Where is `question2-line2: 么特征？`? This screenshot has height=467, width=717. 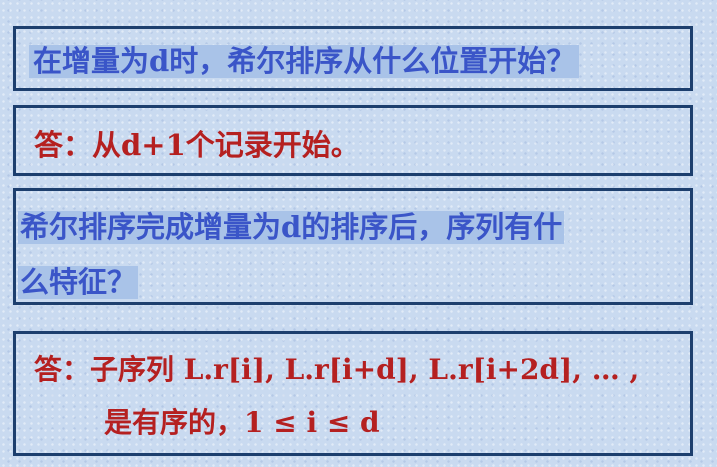 question2-line2: 么特征？ is located at coordinates (78, 282).